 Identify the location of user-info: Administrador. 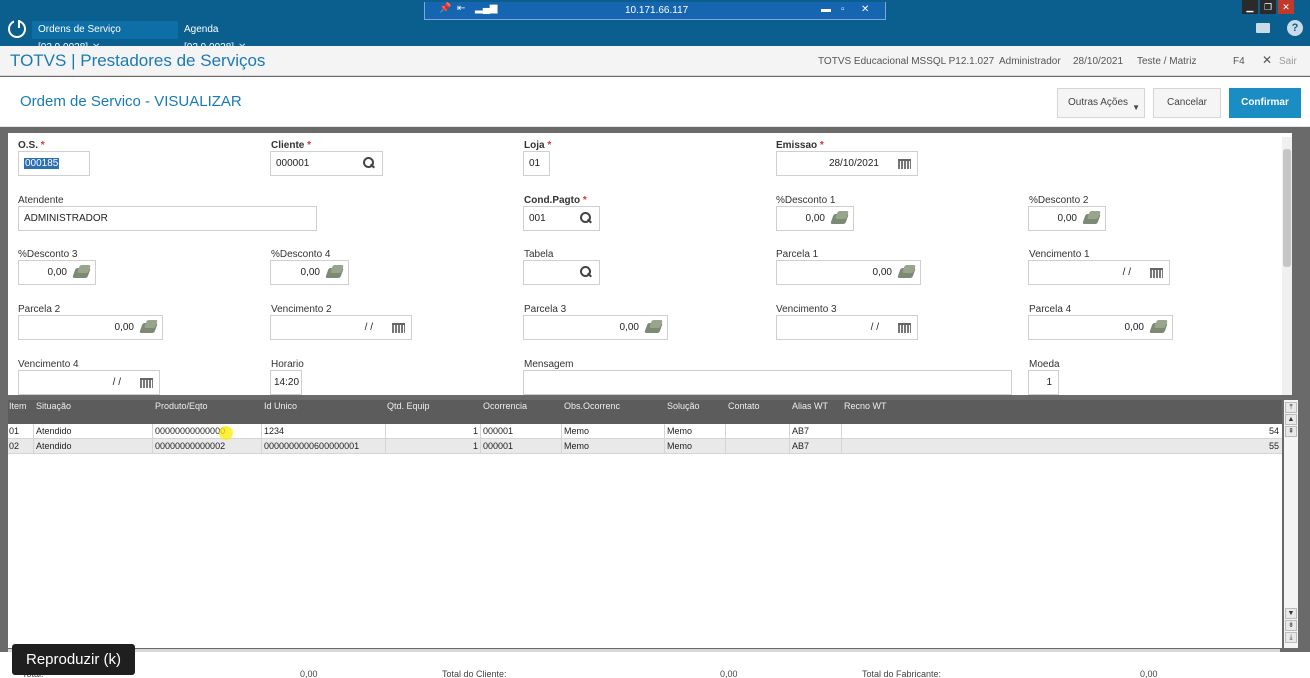
(1030, 61).